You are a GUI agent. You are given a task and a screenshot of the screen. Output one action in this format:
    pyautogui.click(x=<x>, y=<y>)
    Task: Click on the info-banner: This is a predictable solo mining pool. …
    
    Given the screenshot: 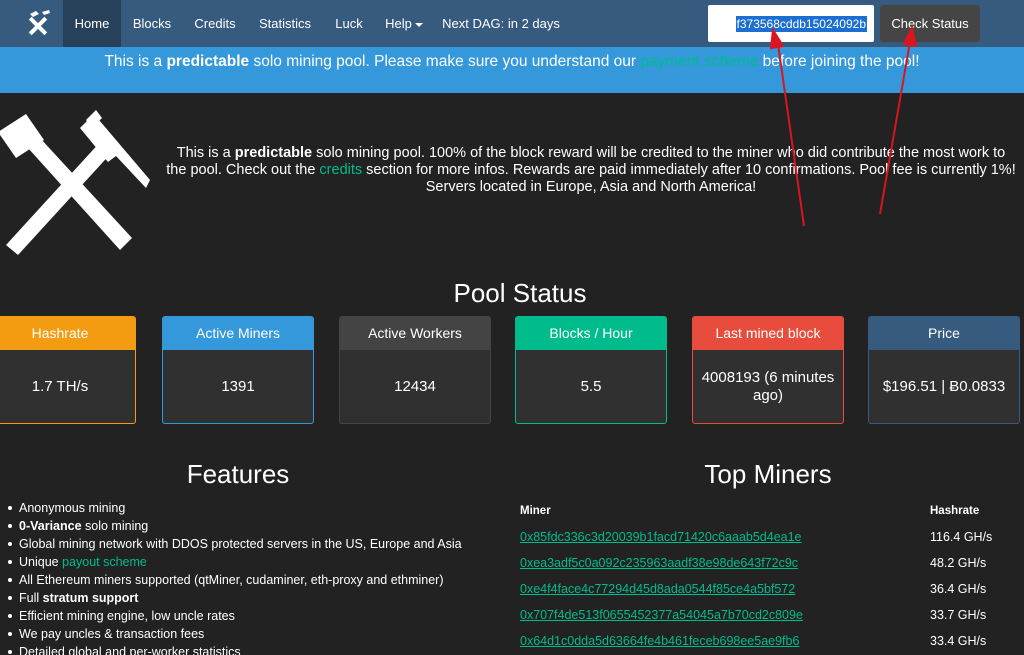 What is the action you would take?
    pyautogui.click(x=512, y=70)
    